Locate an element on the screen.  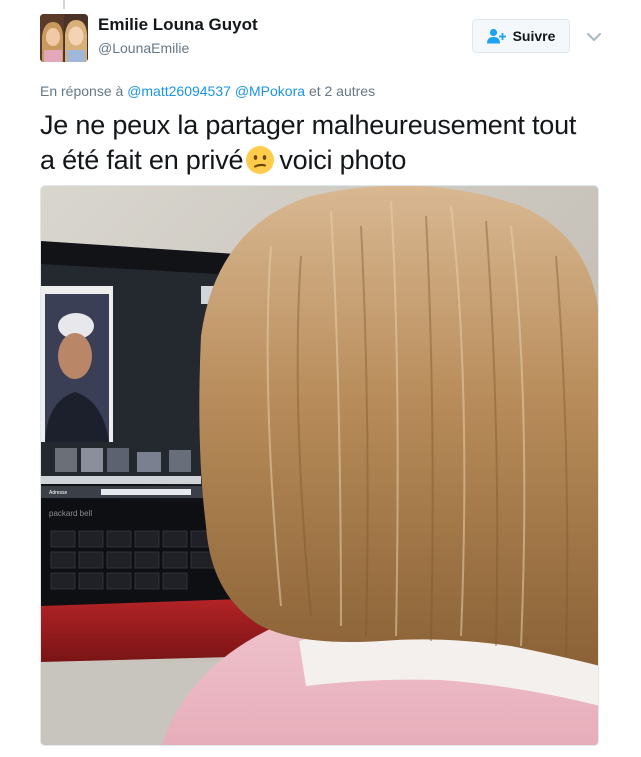
chevron-down-icon is located at coordinates (594, 37).